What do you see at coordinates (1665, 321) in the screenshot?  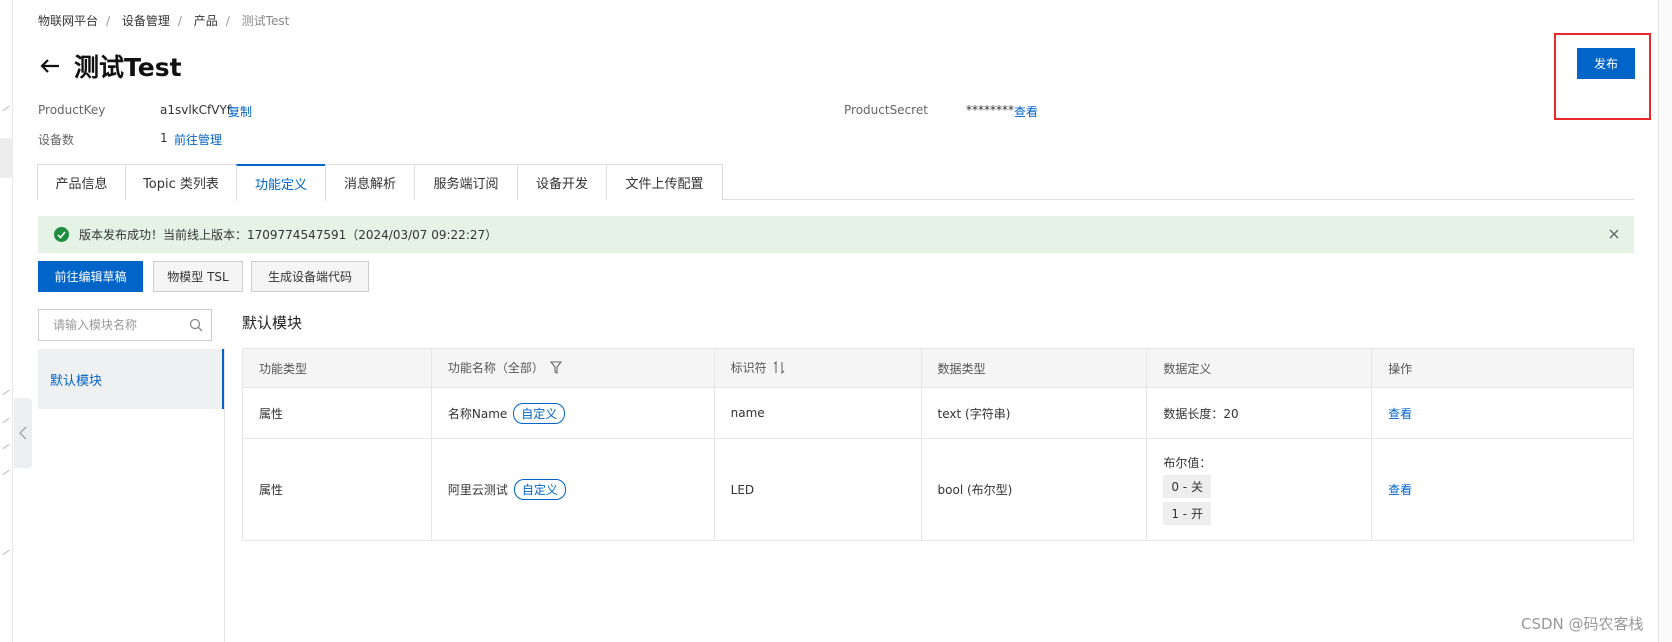 I see `right-scrollbar` at bounding box center [1665, 321].